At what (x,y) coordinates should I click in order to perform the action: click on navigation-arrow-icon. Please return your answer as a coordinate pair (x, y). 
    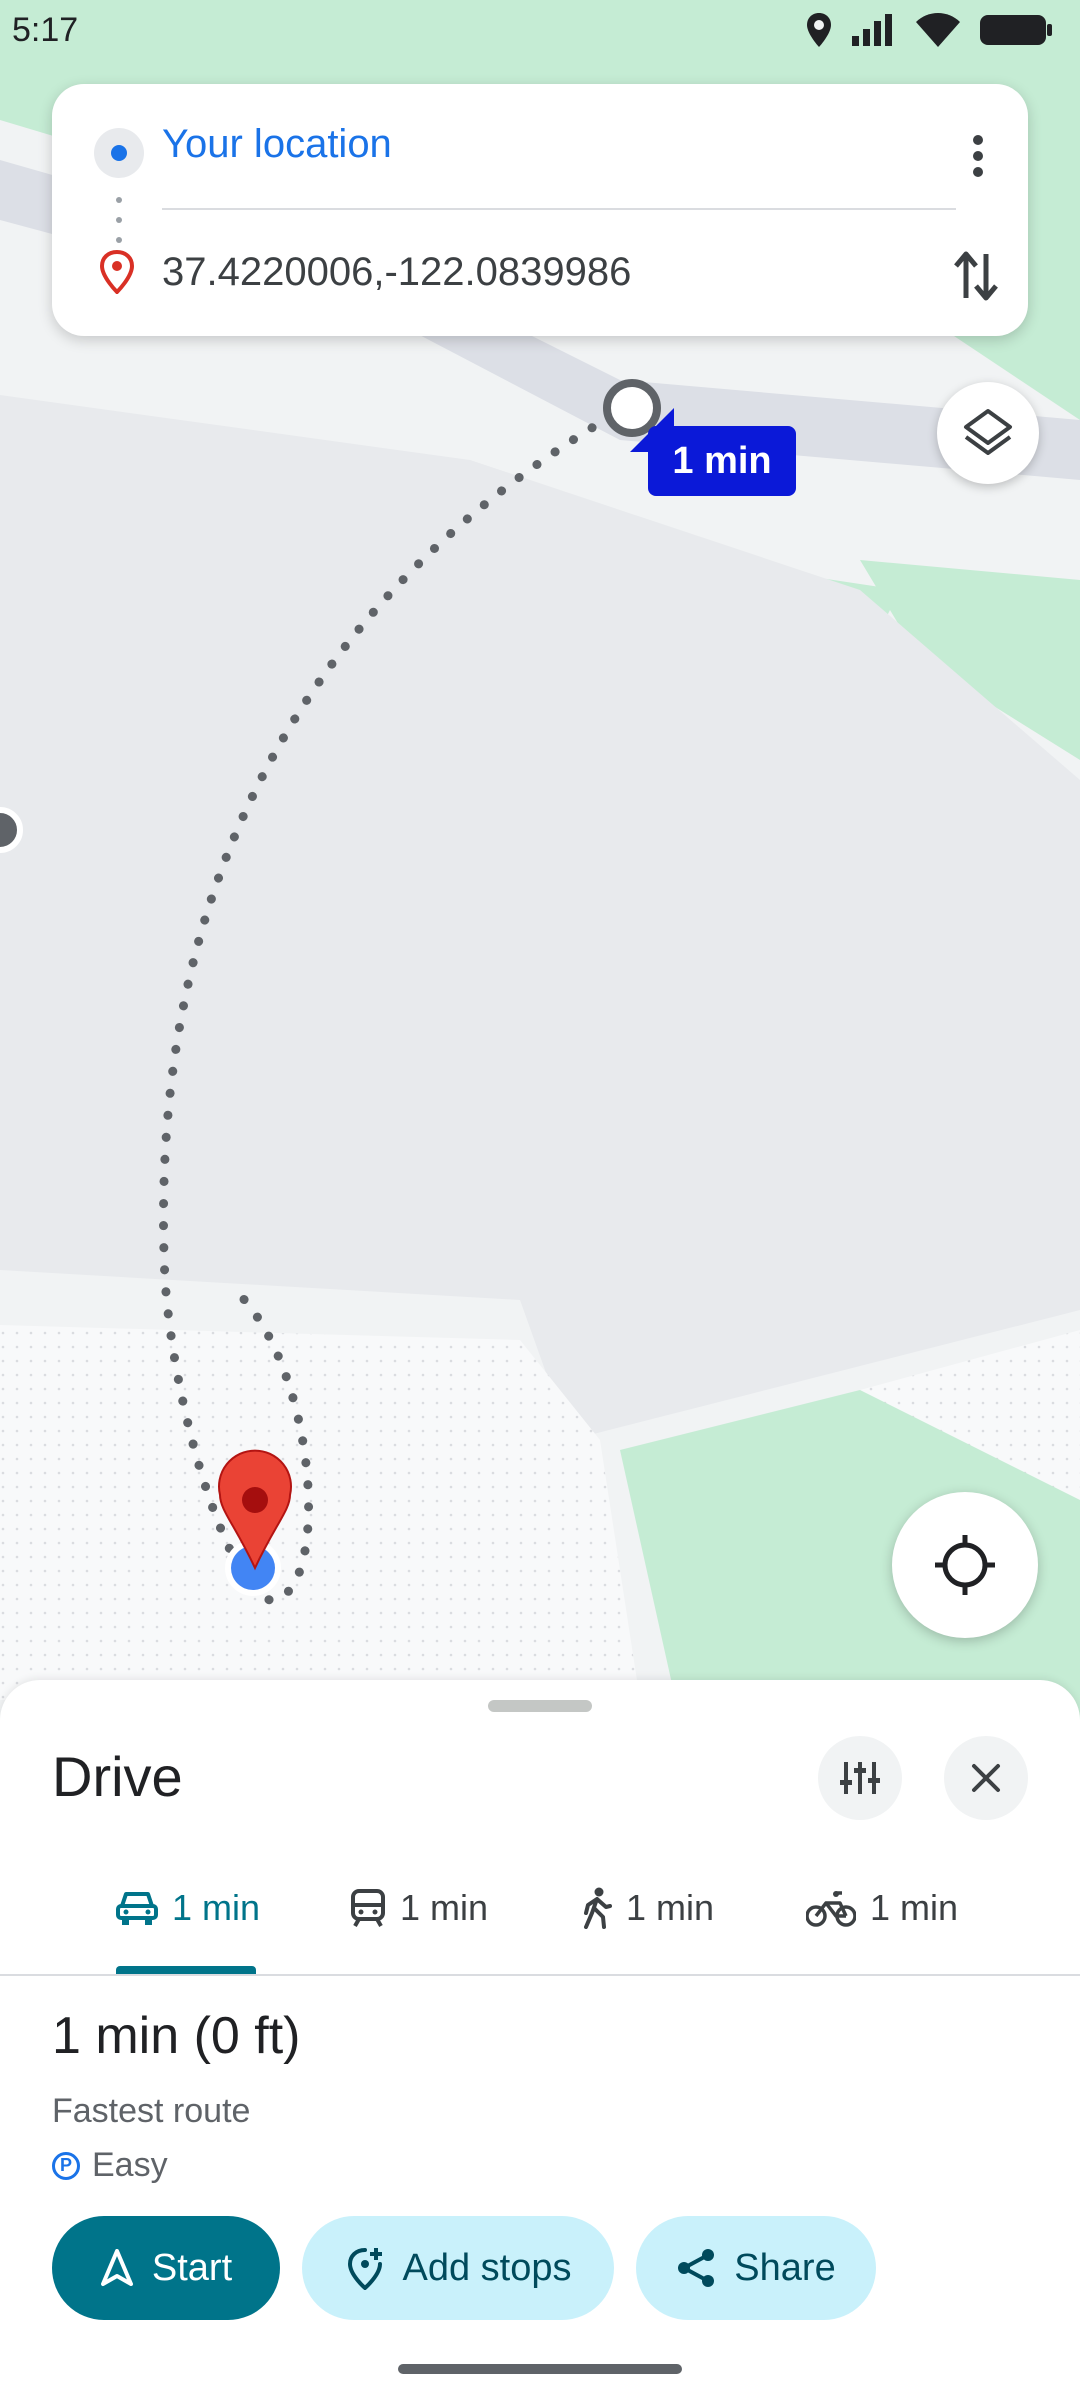
    Looking at the image, I should click on (116, 2267).